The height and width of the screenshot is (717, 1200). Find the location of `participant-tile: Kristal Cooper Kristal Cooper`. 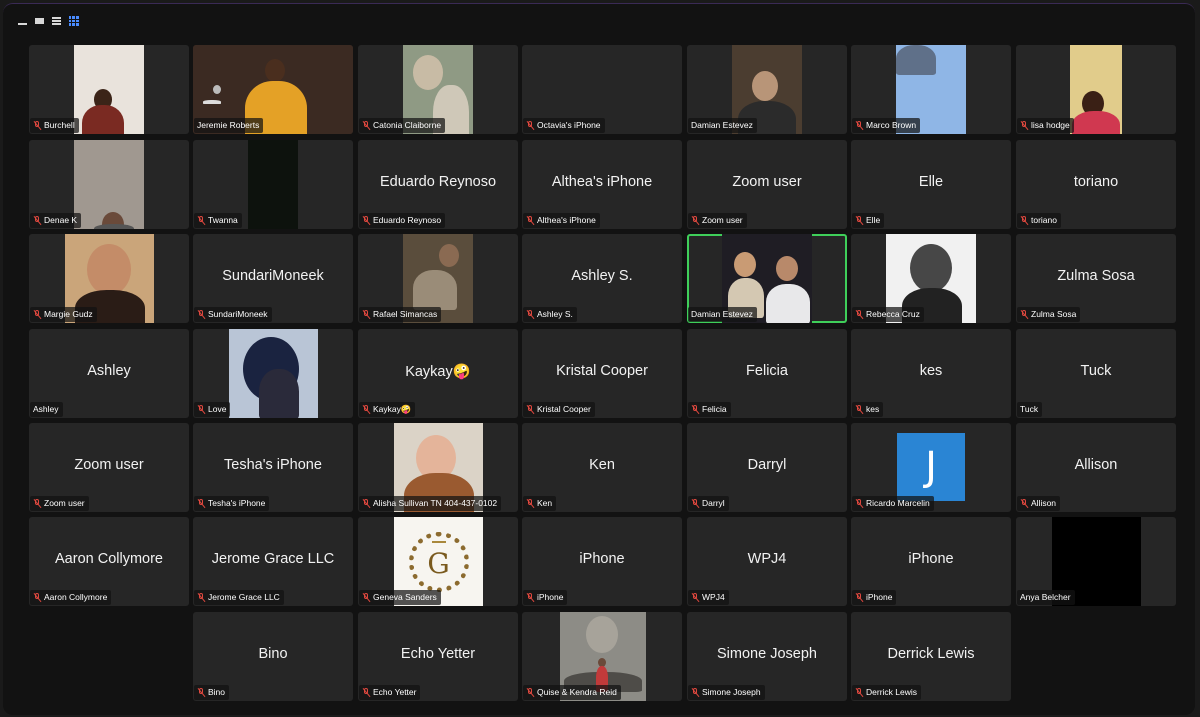

participant-tile: Kristal Cooper Kristal Cooper is located at coordinates (602, 373).